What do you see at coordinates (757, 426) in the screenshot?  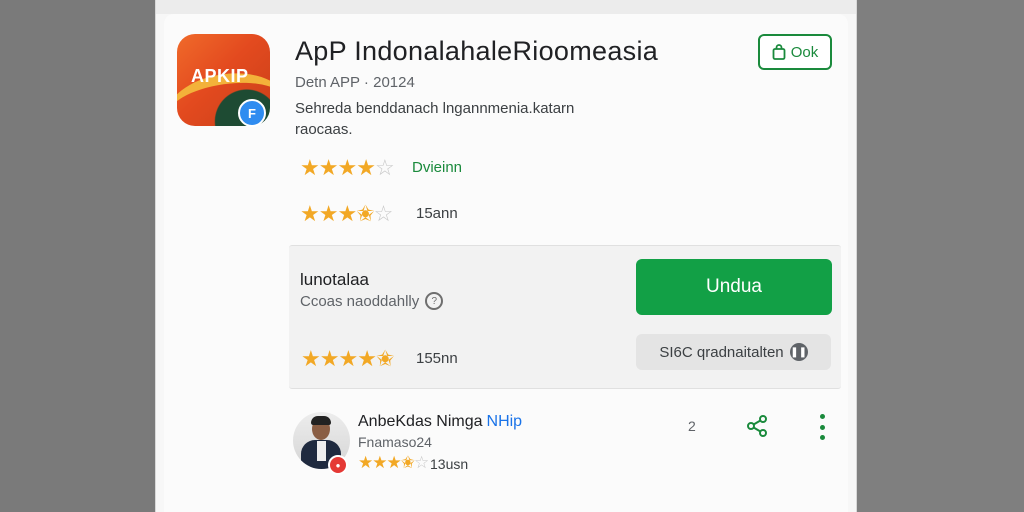 I see `share-icon` at bounding box center [757, 426].